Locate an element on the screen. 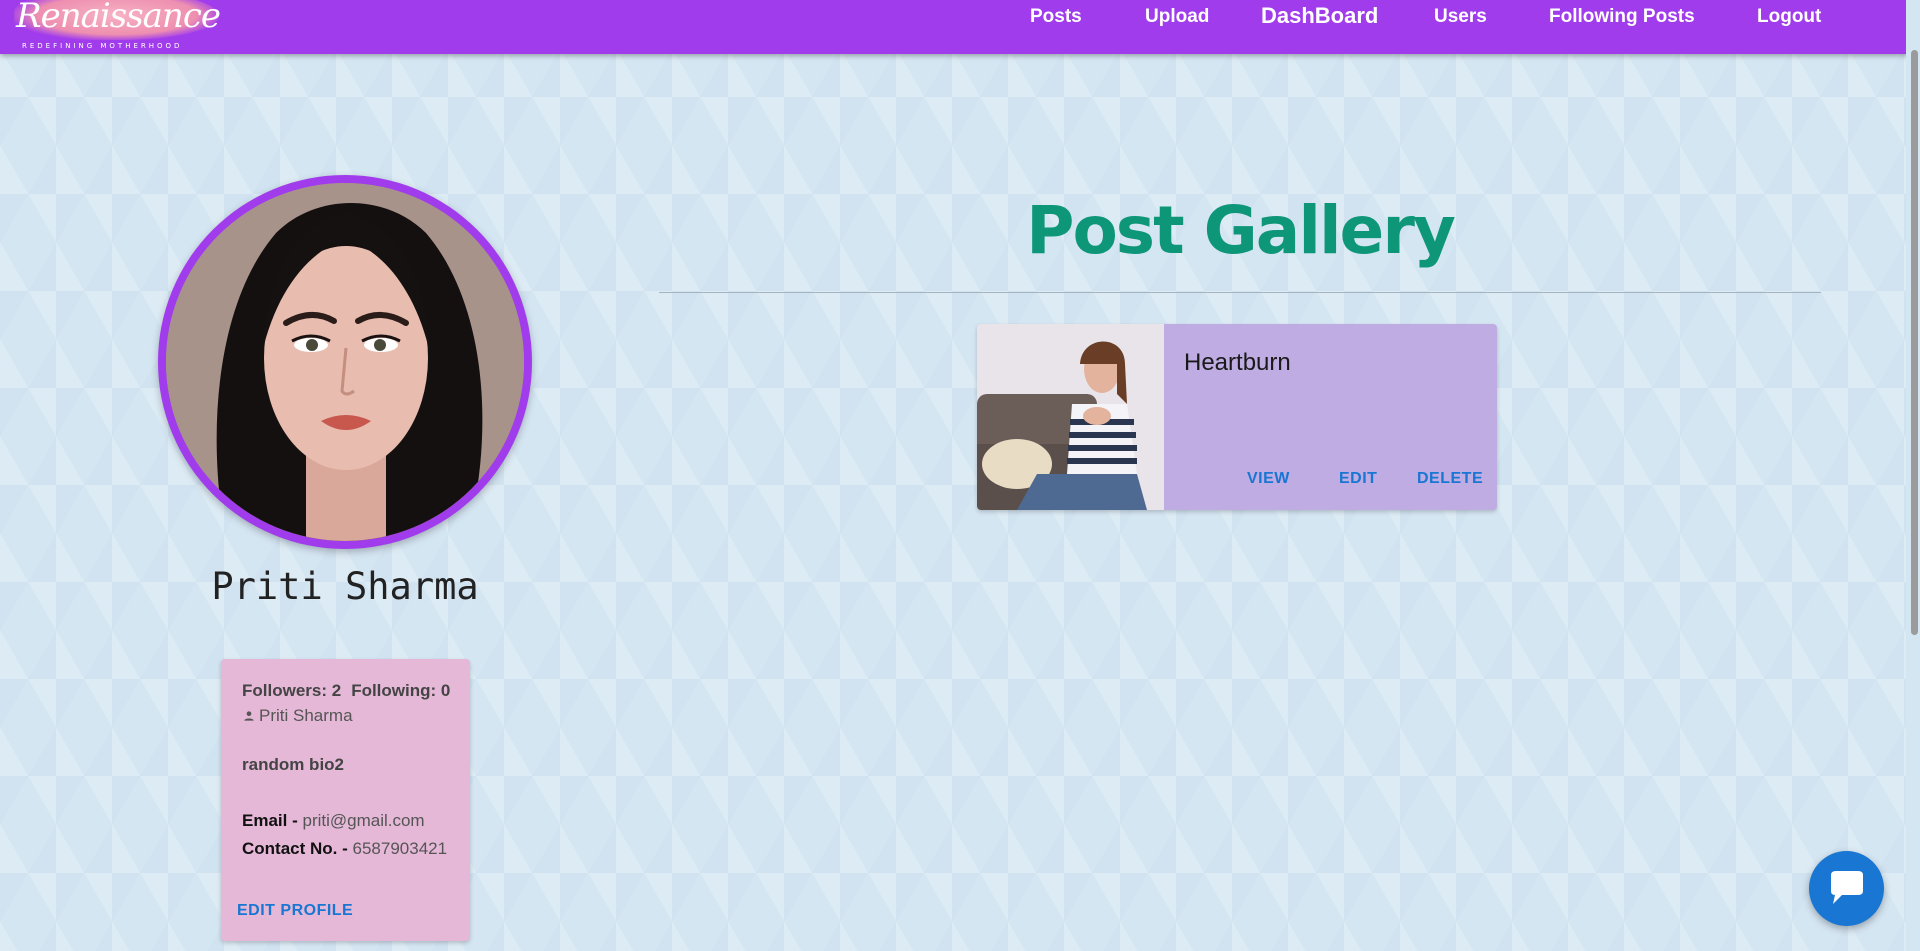  contact-value: 6587903421 is located at coordinates (400, 848).